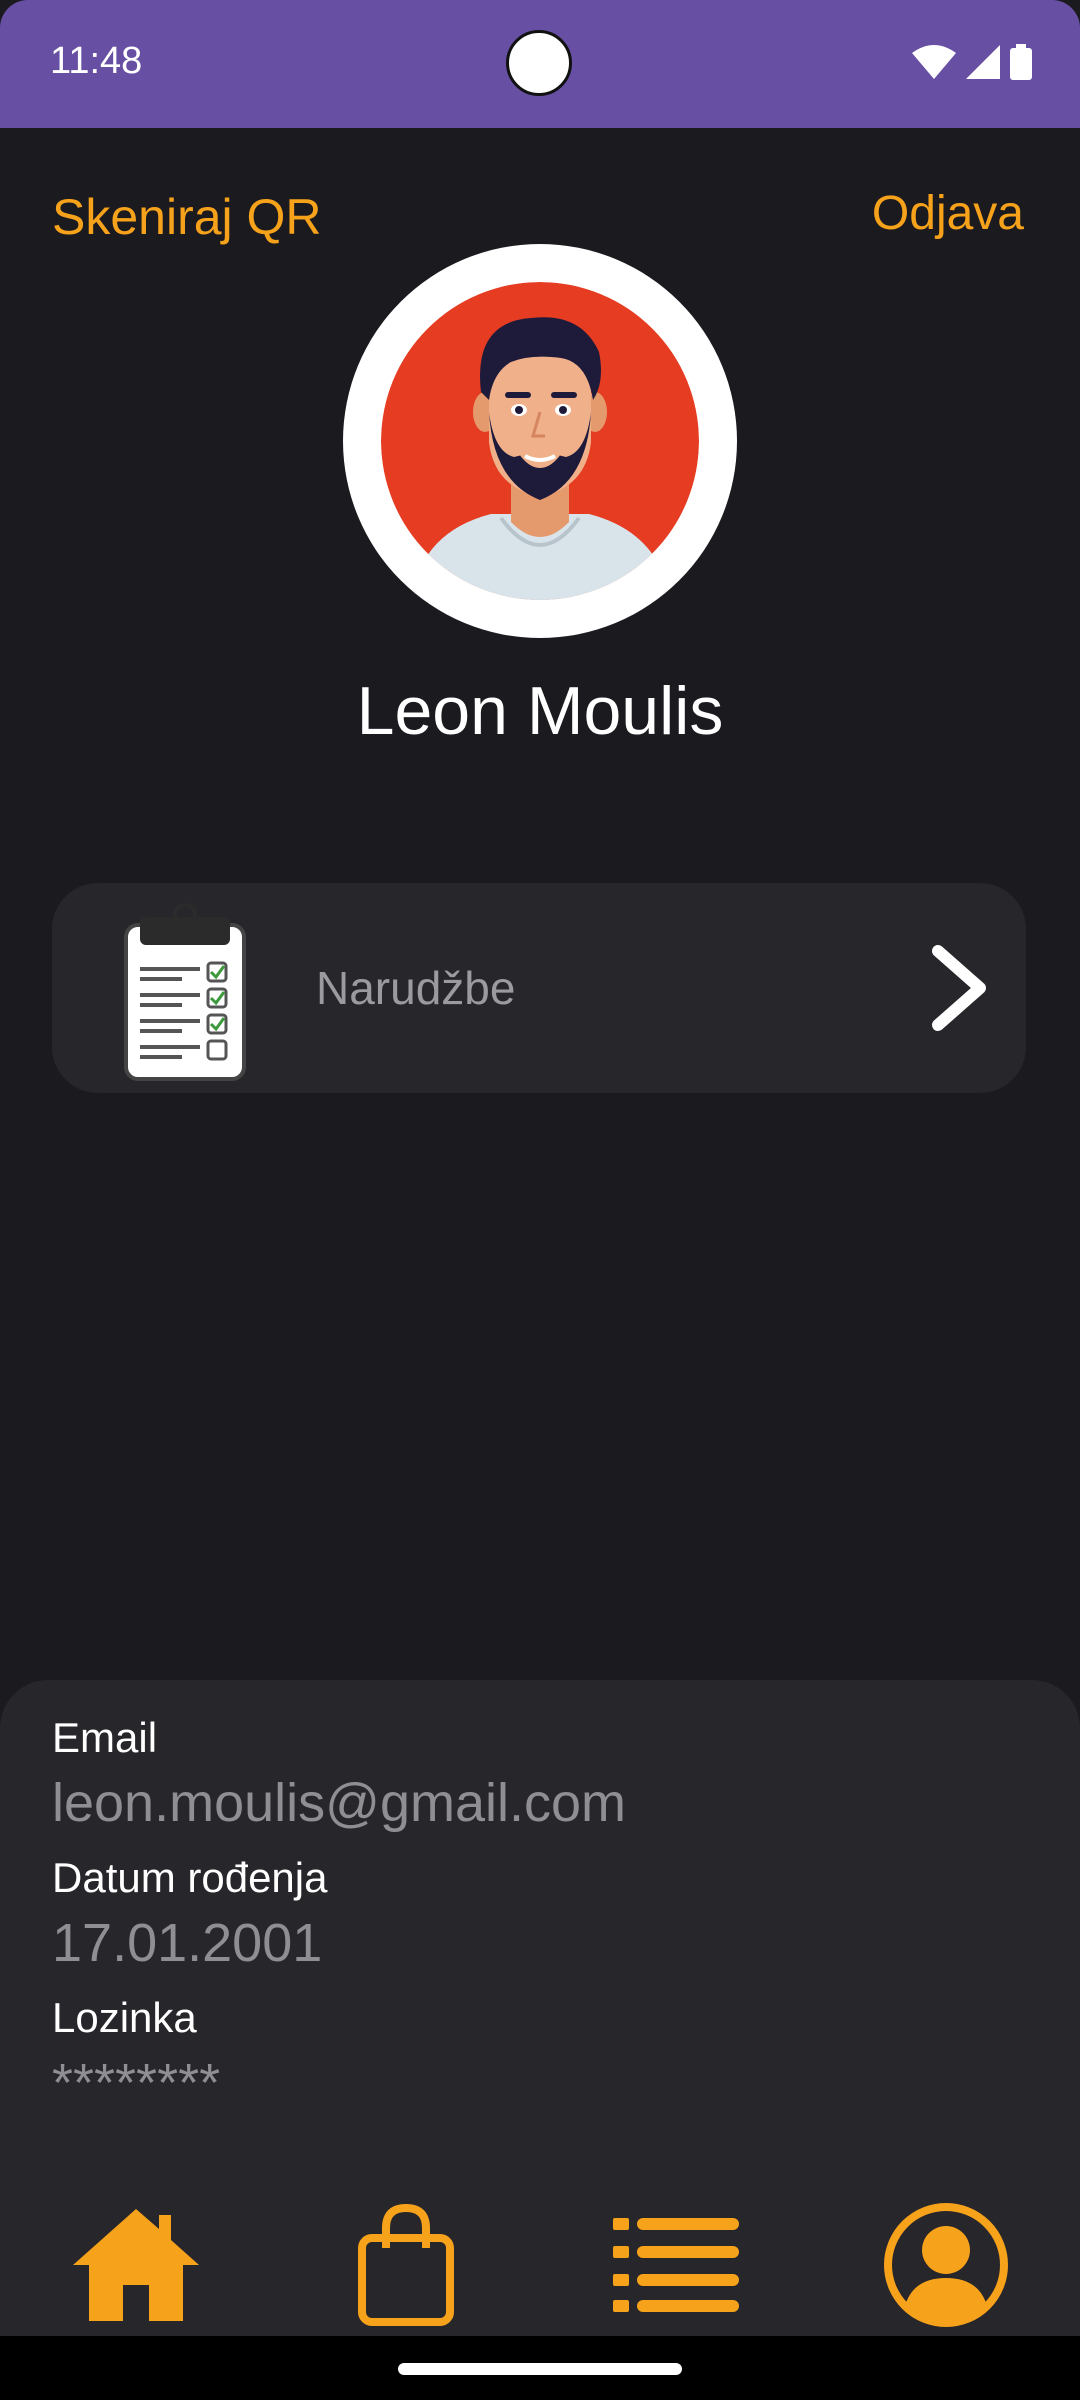 Image resolution: width=1080 pixels, height=2400 pixels. I want to click on email-label: Email, so click(105, 1737).